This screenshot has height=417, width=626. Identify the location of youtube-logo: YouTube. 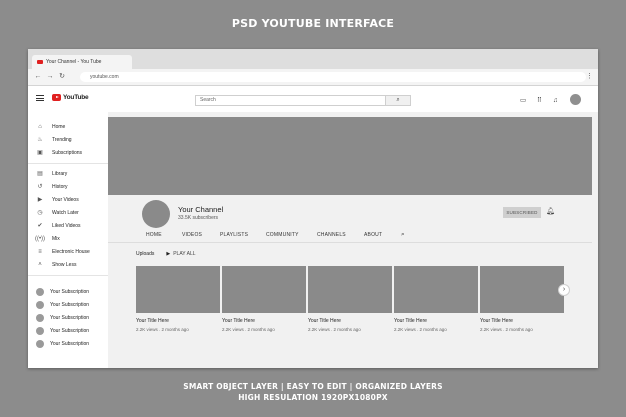
(70, 97).